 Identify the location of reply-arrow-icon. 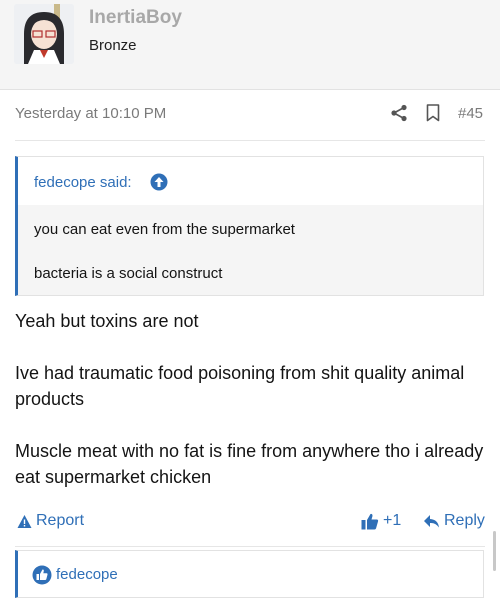
(431, 520).